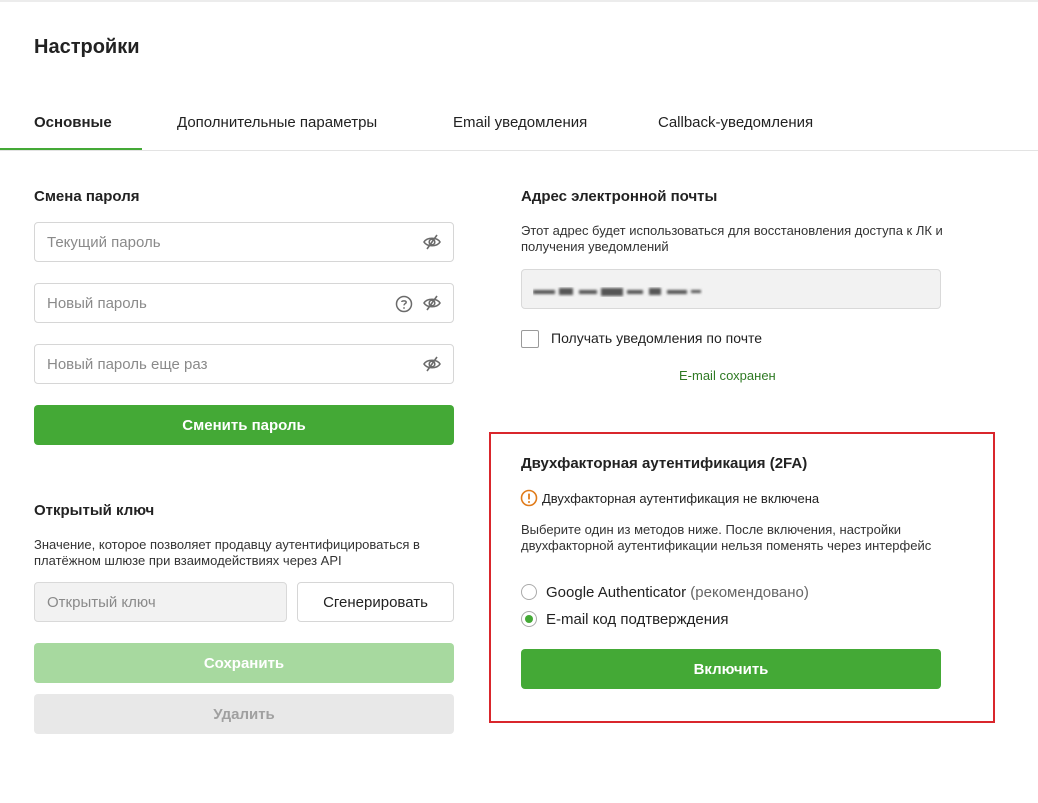  What do you see at coordinates (94, 510) in the screenshot?
I see `public-key-section-title: Открытый ключ` at bounding box center [94, 510].